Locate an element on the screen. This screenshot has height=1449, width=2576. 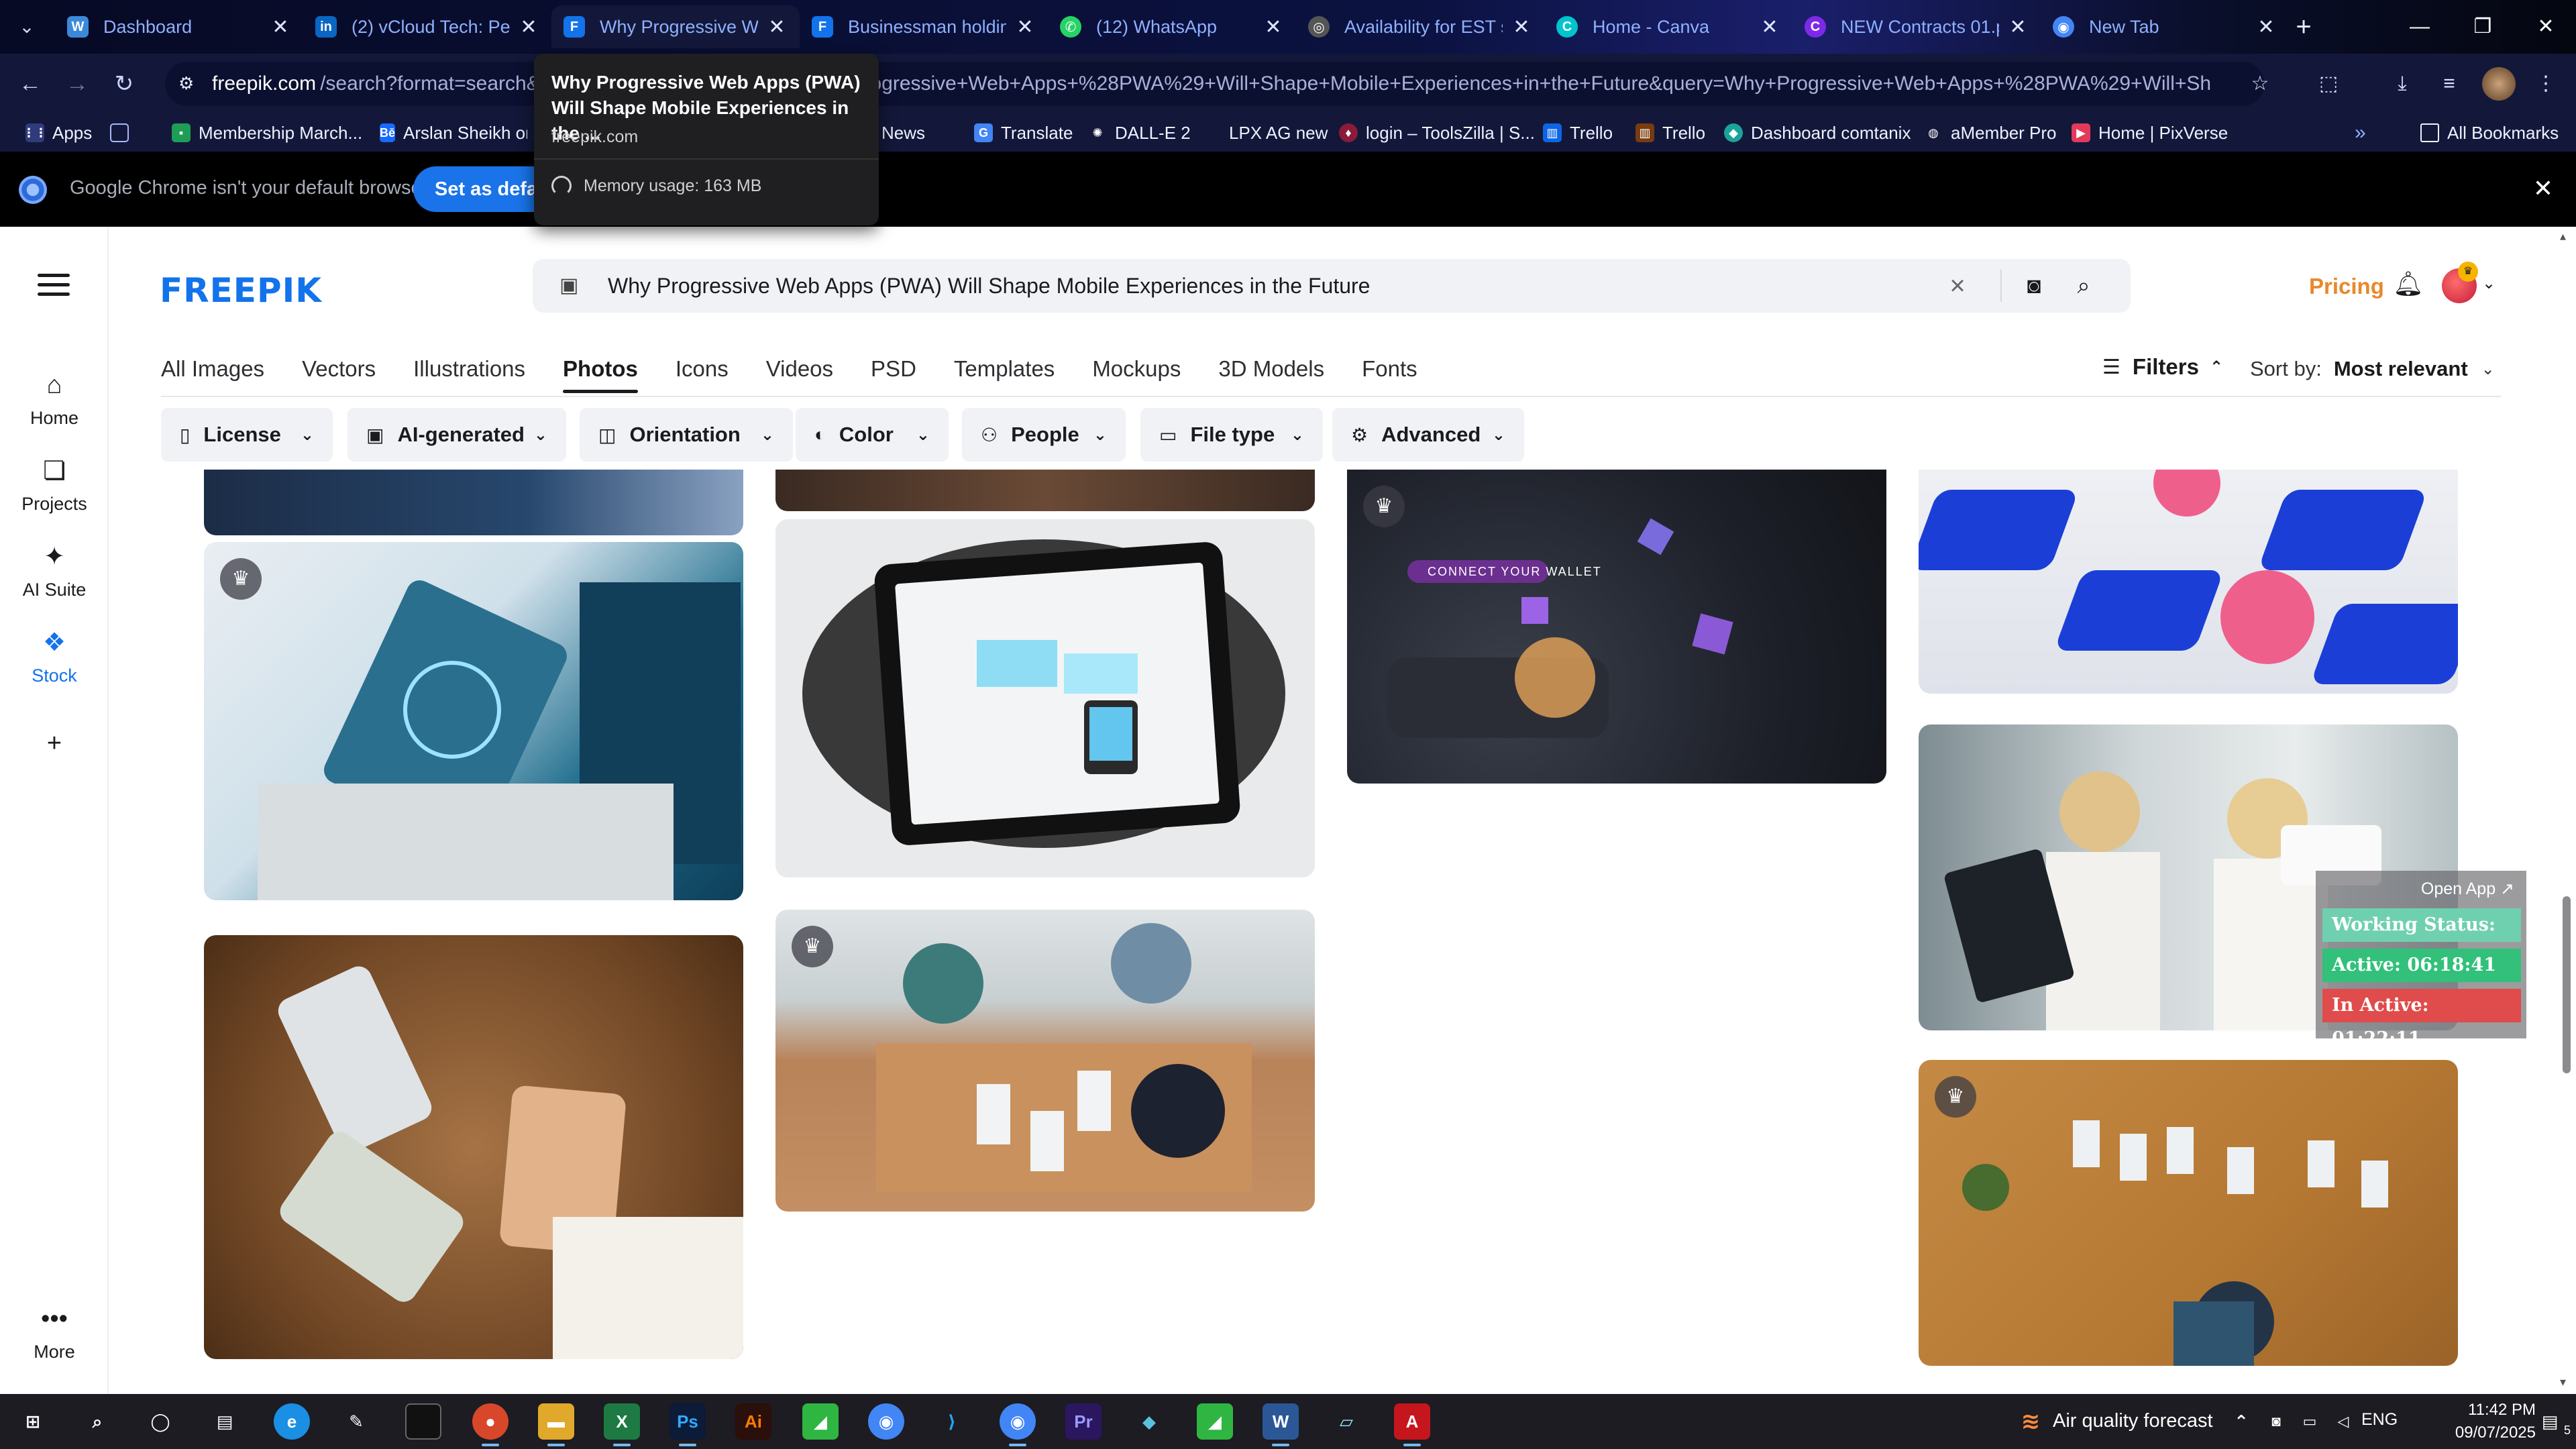
page-scrollbar: ▴ ▾ is located at coordinates (2566, 810).